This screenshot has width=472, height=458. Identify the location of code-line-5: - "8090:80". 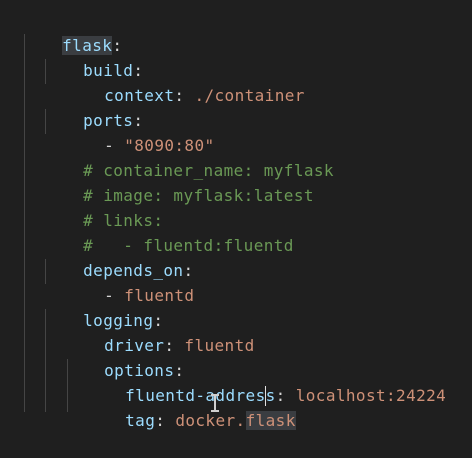
(139, 131).